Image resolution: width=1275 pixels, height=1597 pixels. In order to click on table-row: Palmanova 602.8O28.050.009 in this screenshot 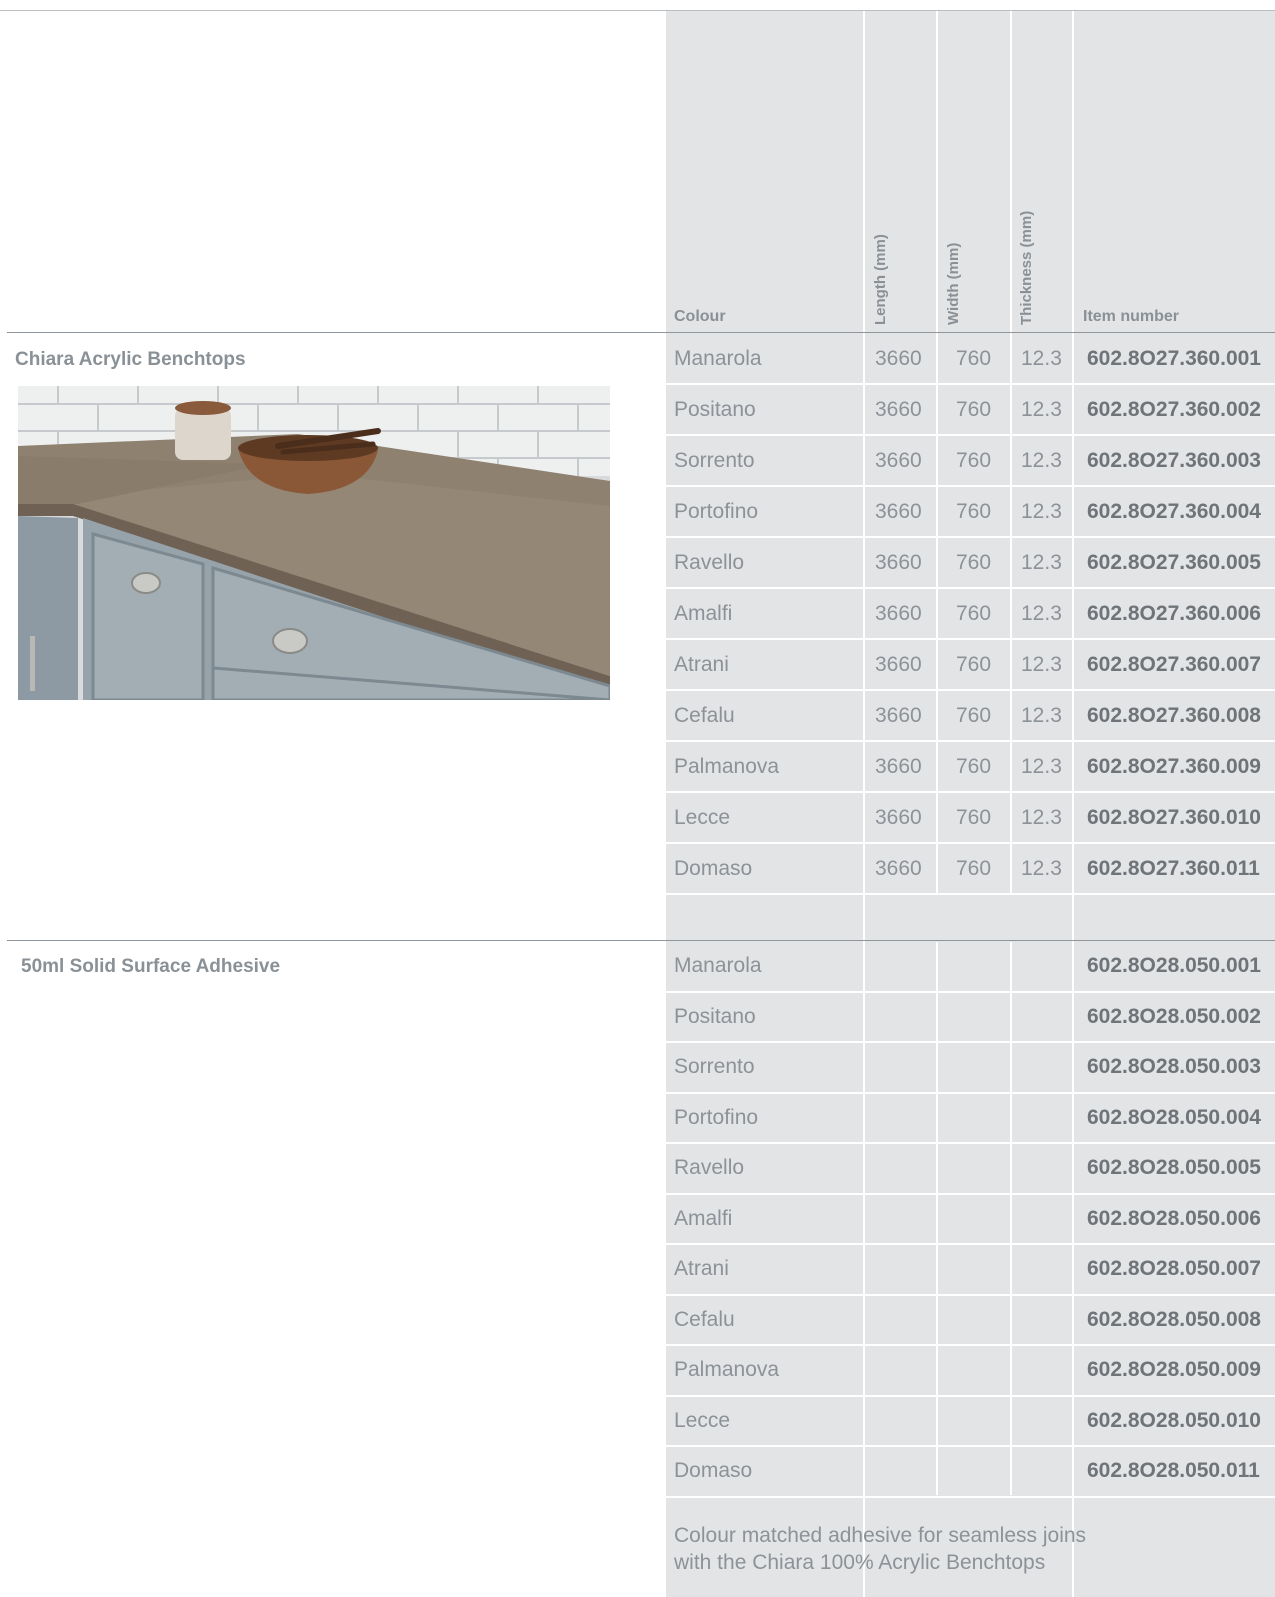, I will do `click(970, 1371)`.